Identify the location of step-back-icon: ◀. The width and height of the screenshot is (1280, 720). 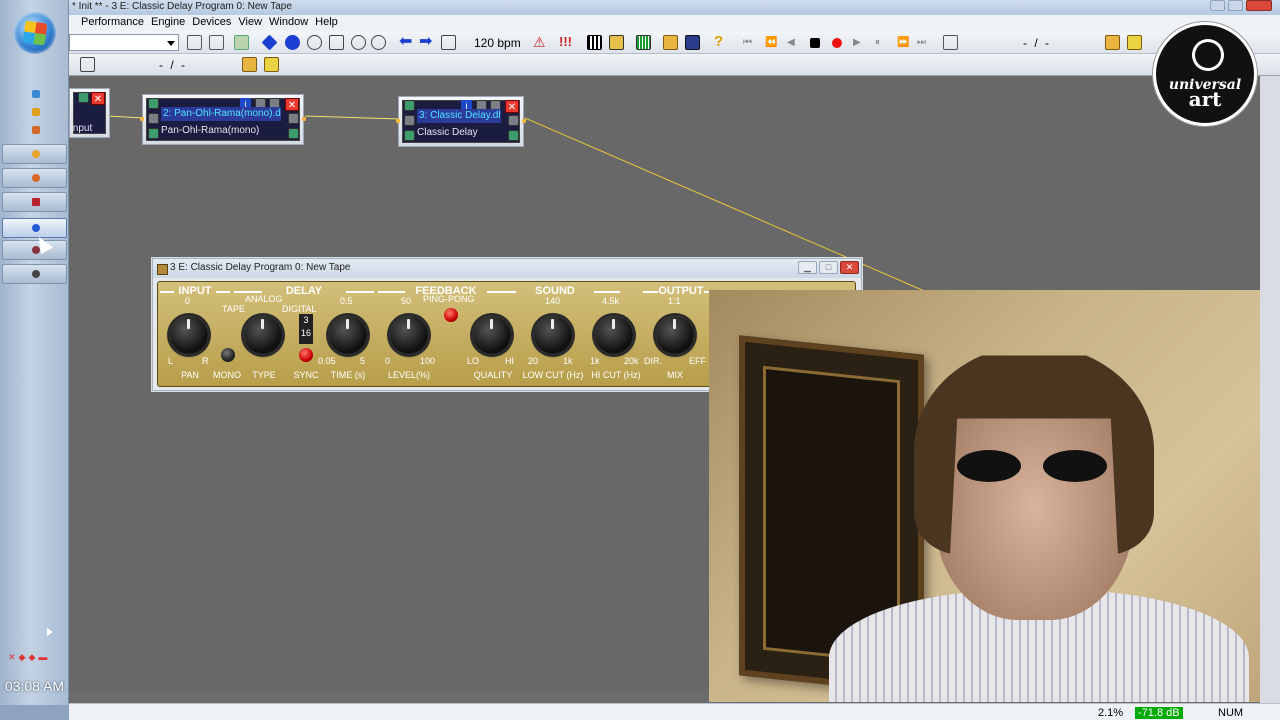
(794, 42).